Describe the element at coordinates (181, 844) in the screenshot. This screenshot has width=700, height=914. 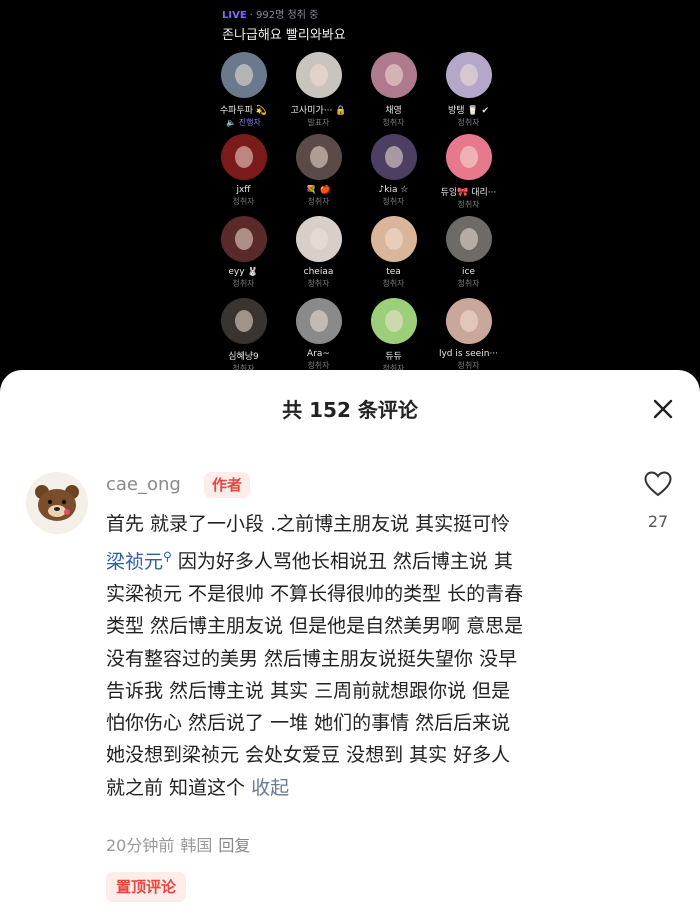
I see `comment-meta: 20分钟前 韩国 回复` at that location.